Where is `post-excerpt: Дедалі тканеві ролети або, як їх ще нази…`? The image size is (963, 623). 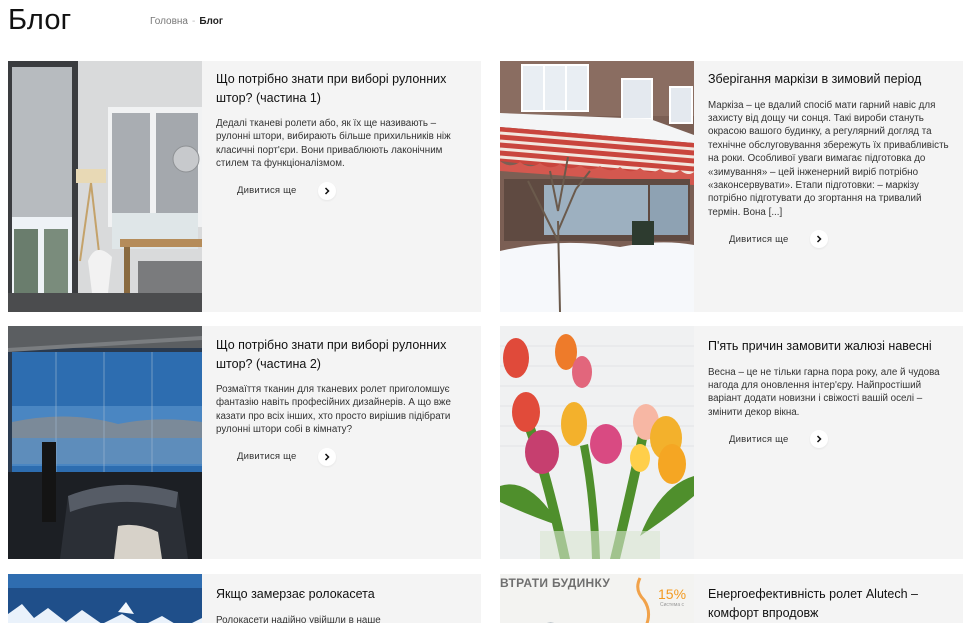 post-excerpt: Дедалі тканеві ролети або, як їх ще нази… is located at coordinates (333, 144).